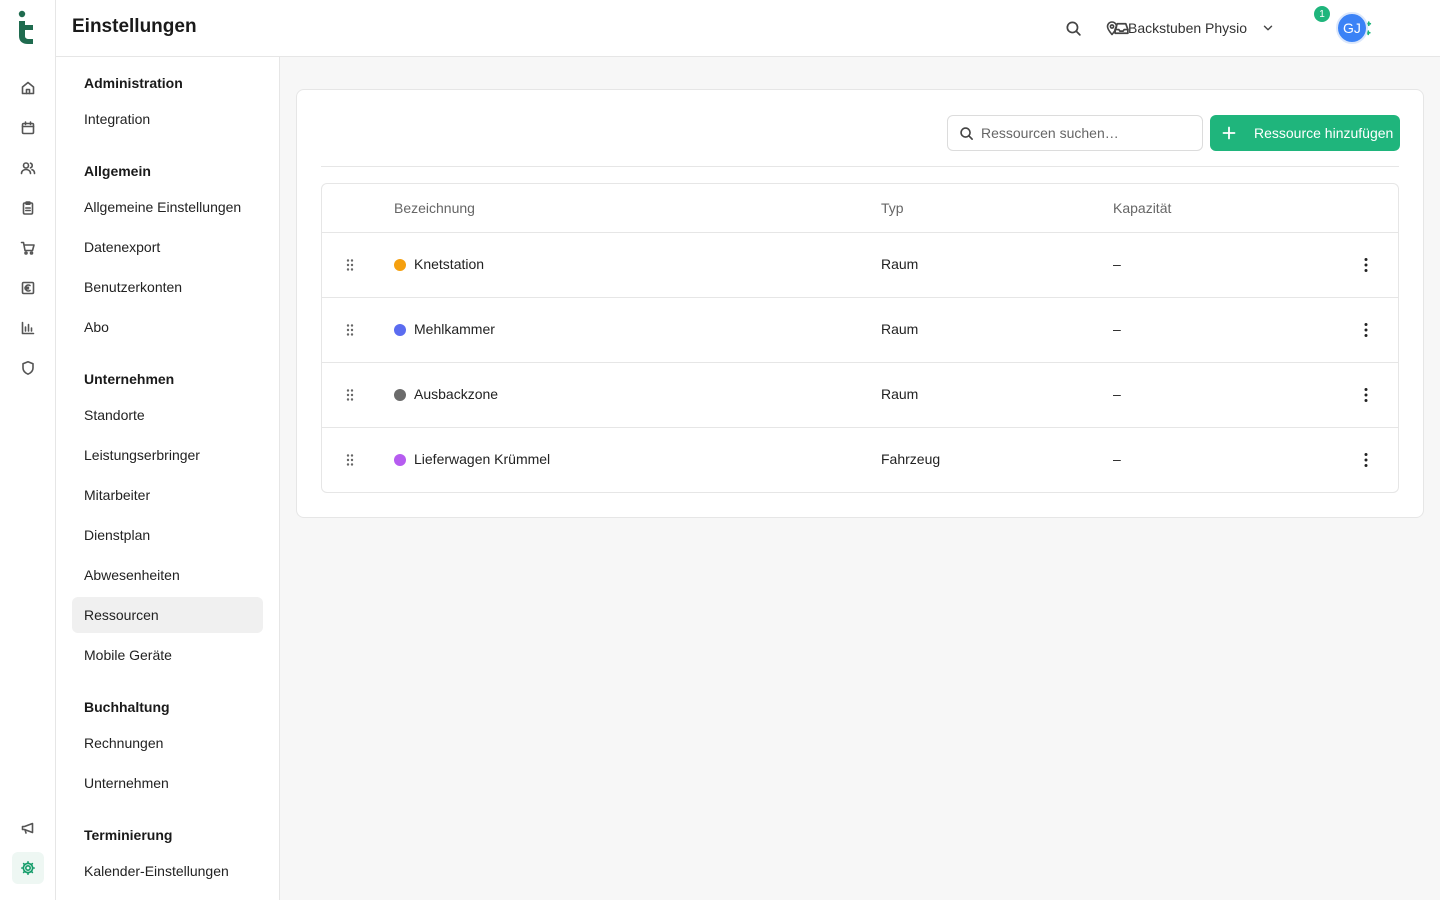 The width and height of the screenshot is (1440, 900). I want to click on clipboard-icon, so click(28, 208).